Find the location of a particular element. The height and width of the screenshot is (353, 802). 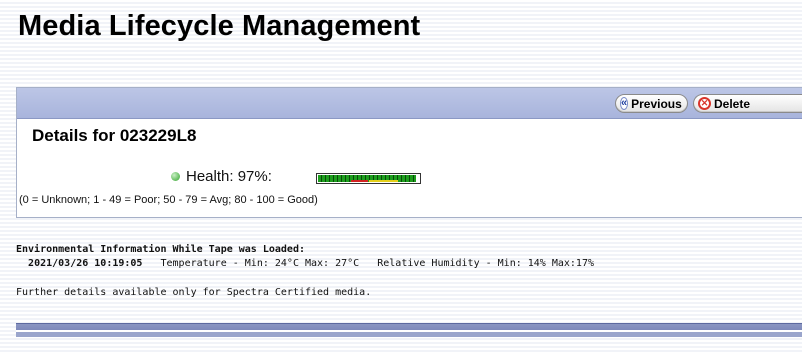

status-ok-icon is located at coordinates (175, 176).